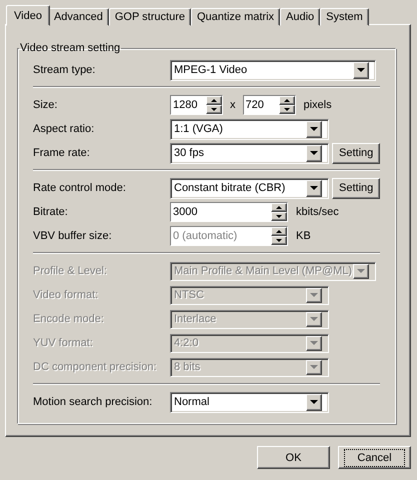  Describe the element at coordinates (196, 105) in the screenshot. I see `number-field: 1280` at that location.